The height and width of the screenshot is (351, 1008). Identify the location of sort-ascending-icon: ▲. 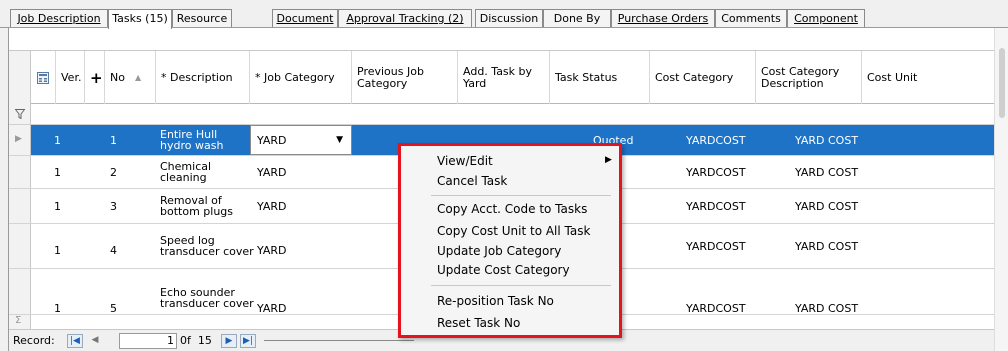
(138, 77).